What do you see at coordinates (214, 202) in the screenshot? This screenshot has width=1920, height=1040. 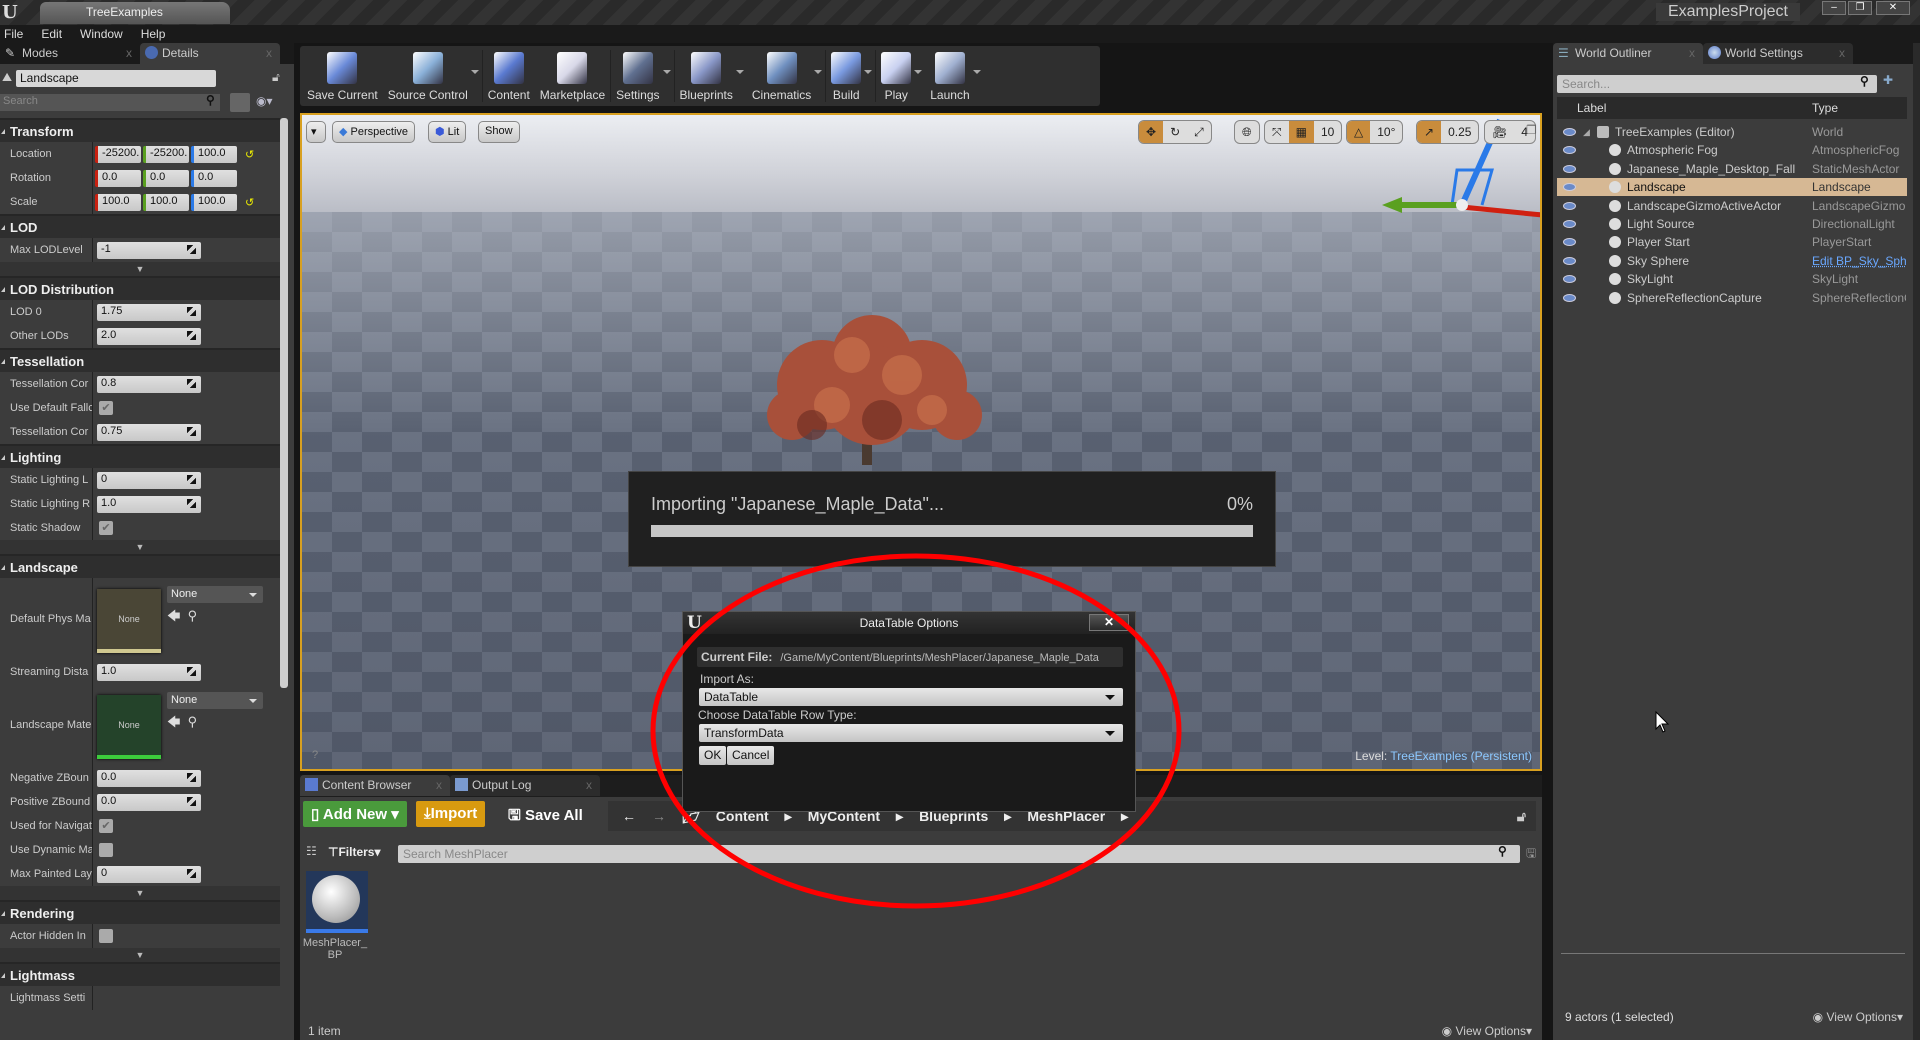 I see `vector-field-z: 100.0` at bounding box center [214, 202].